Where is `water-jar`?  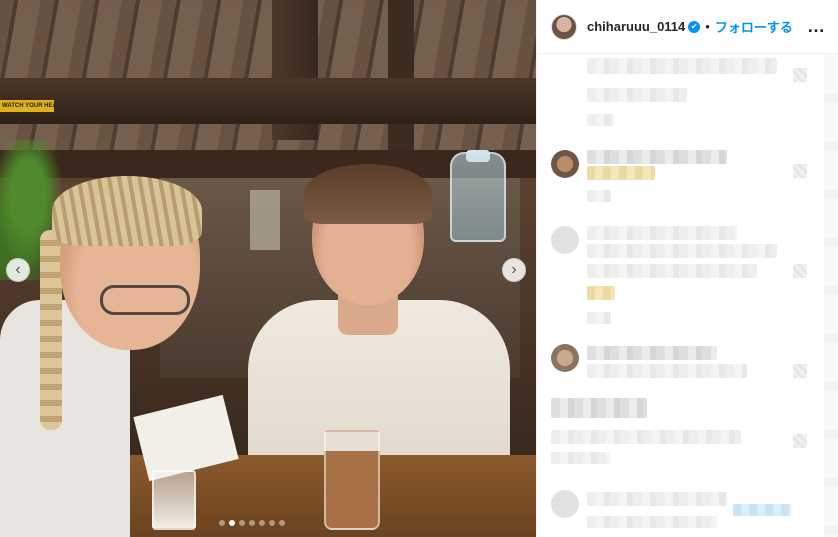 water-jar is located at coordinates (478, 197).